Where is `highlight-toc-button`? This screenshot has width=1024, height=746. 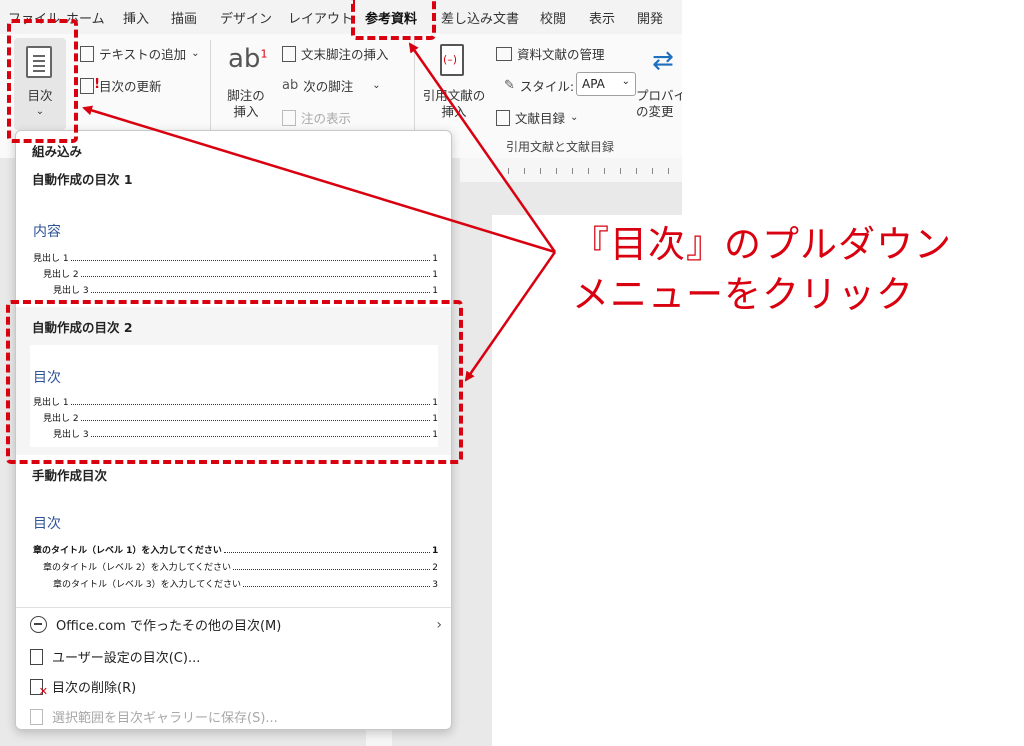 highlight-toc-button is located at coordinates (42, 81).